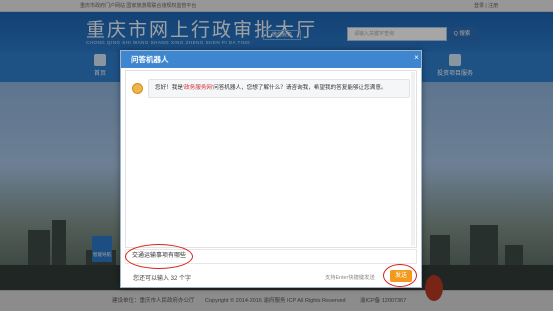 The width and height of the screenshot is (553, 311). Describe the element at coordinates (159, 256) in the screenshot. I see `annotation-ellipse-input` at that location.